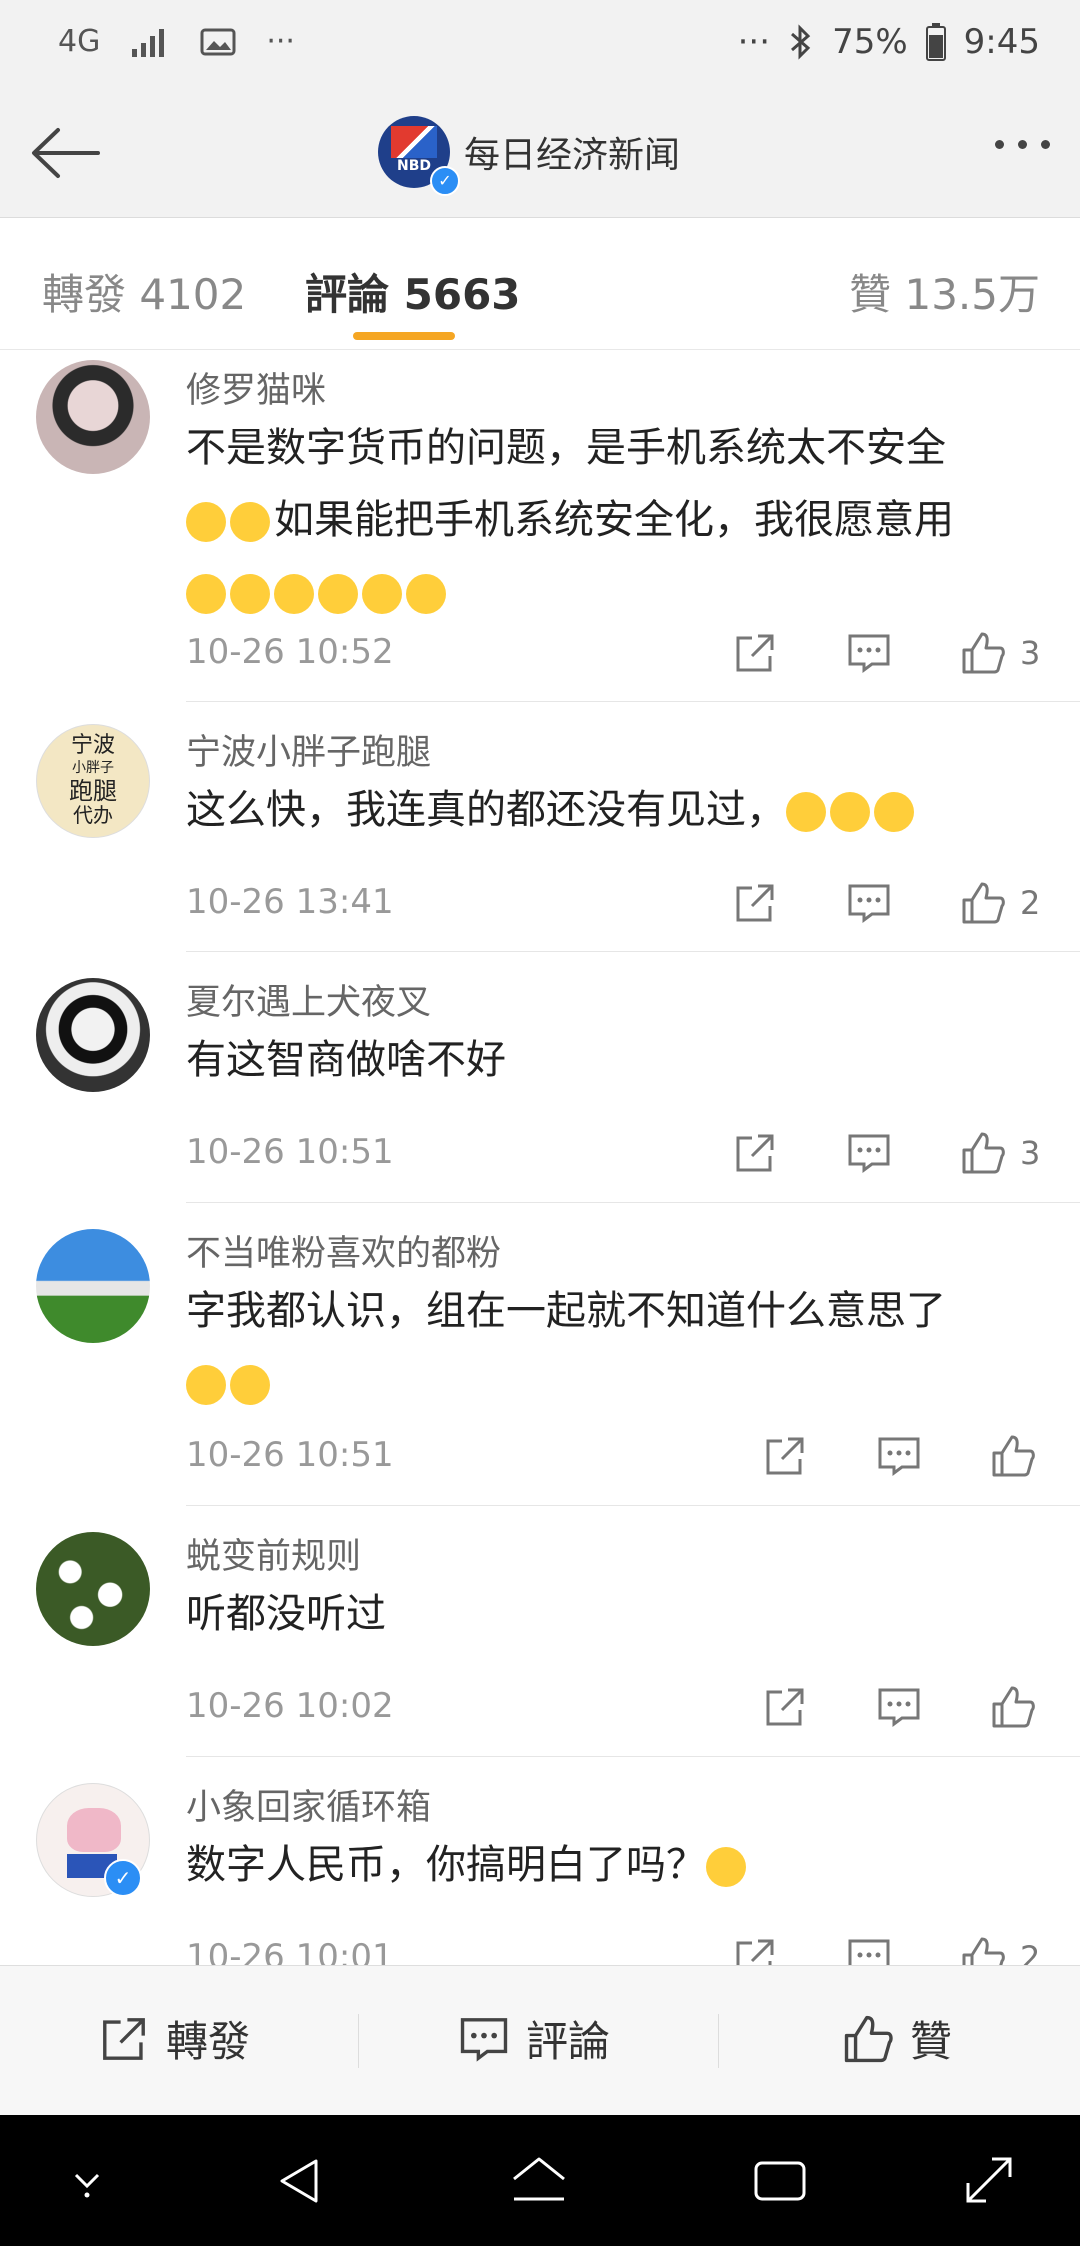  Describe the element at coordinates (621, 1865) in the screenshot. I see `comment-text: 数字人民币，你搞明白了吗？` at that location.